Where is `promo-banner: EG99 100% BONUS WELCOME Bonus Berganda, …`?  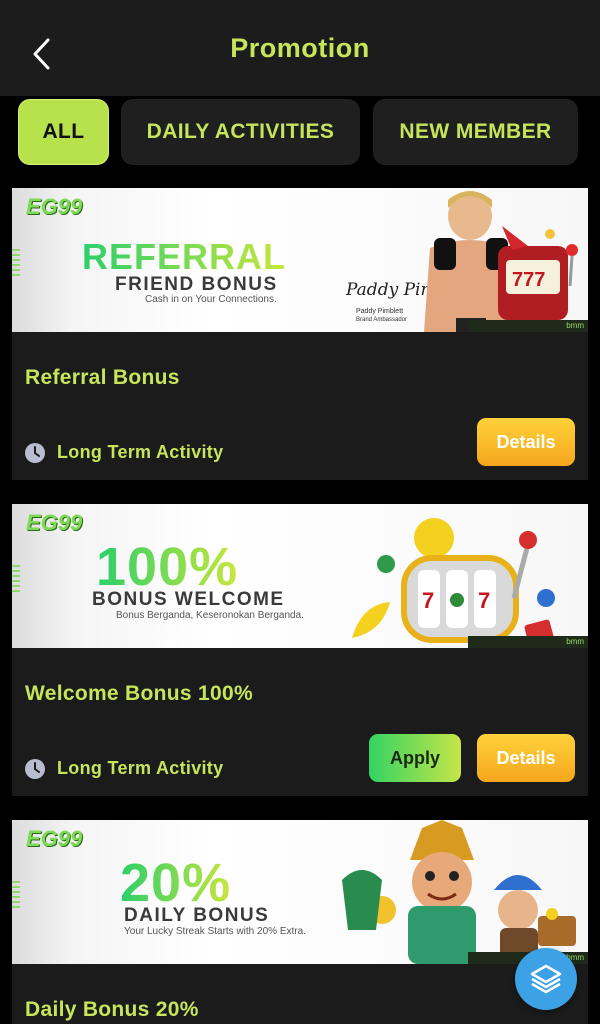
promo-banner: EG99 100% BONUS WELCOME Bonus Berganda, … is located at coordinates (300, 576).